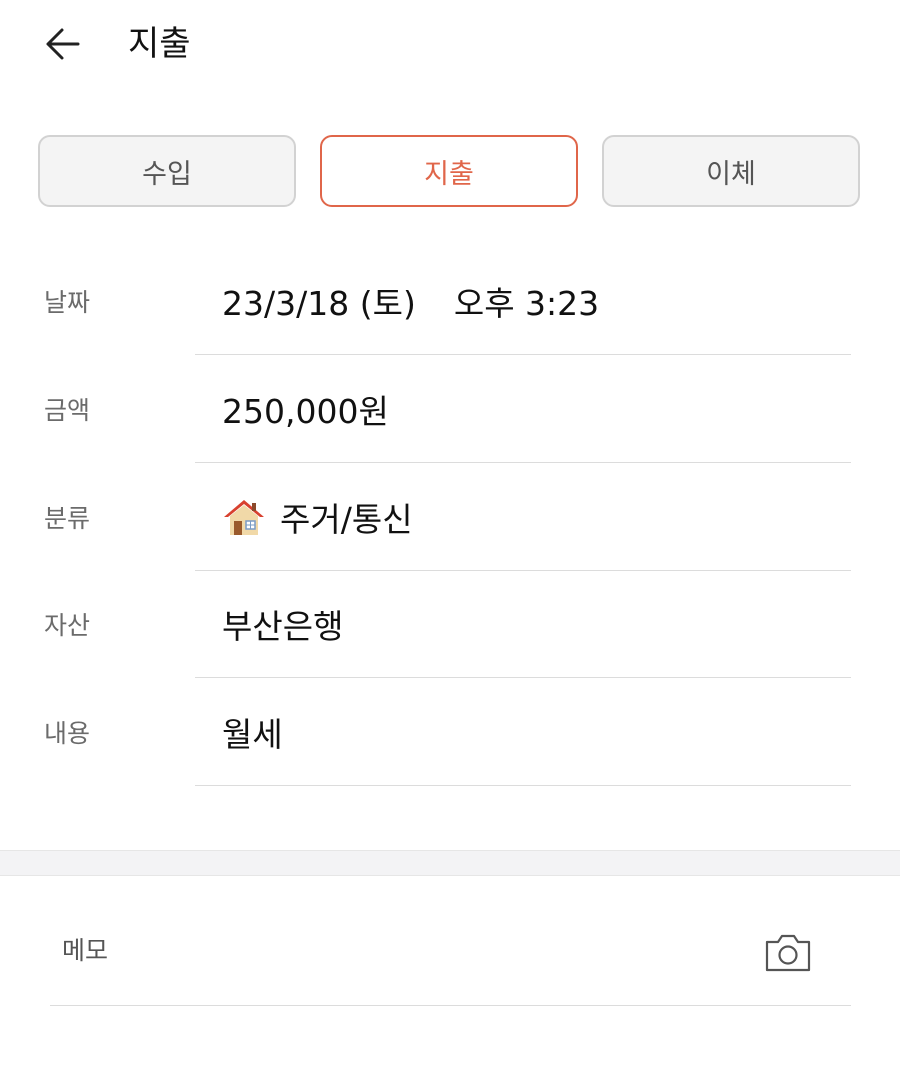 The image size is (900, 1074). I want to click on tab-expense: 지출, so click(449, 171).